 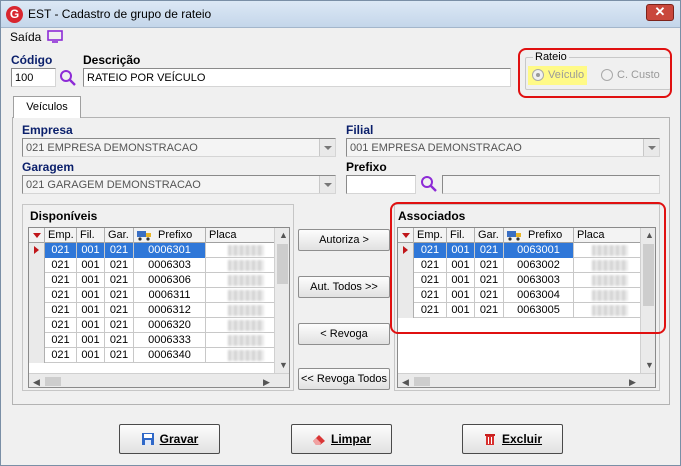 I want to click on rateio-highlight-outline, so click(x=595, y=73).